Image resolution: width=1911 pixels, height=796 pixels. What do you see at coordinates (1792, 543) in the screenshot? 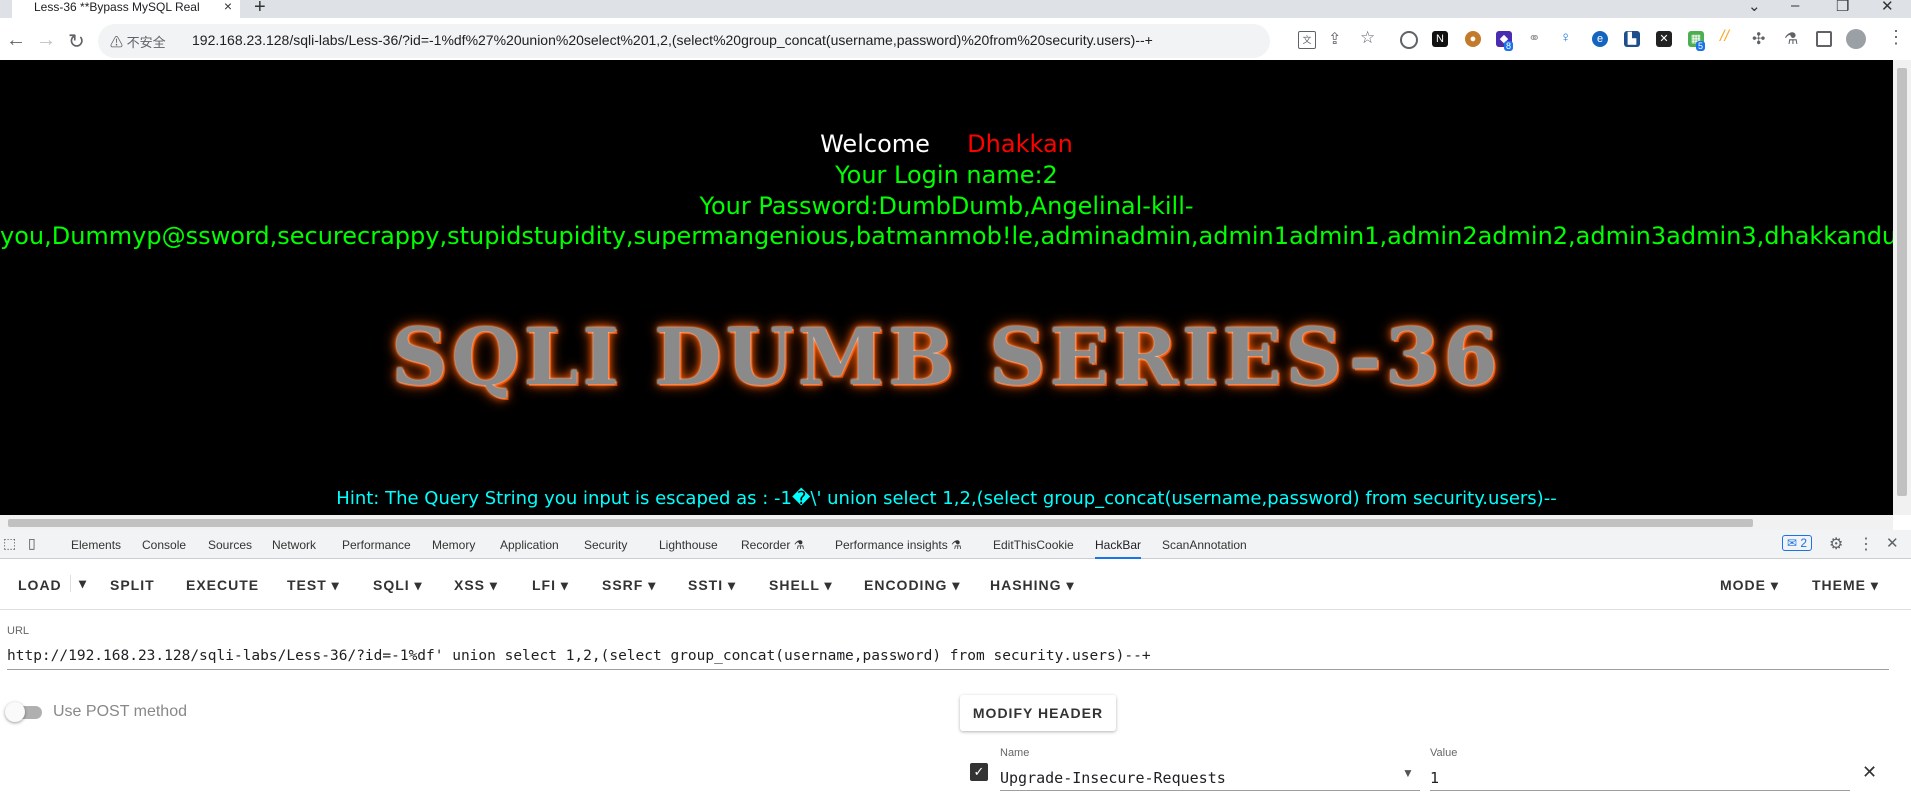
I see `issues-icon: ✉` at bounding box center [1792, 543].